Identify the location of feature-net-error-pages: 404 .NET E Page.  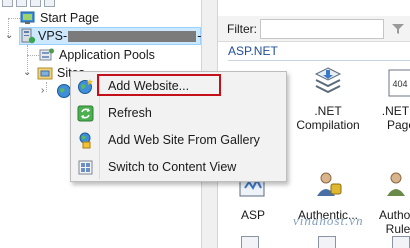
(390, 99).